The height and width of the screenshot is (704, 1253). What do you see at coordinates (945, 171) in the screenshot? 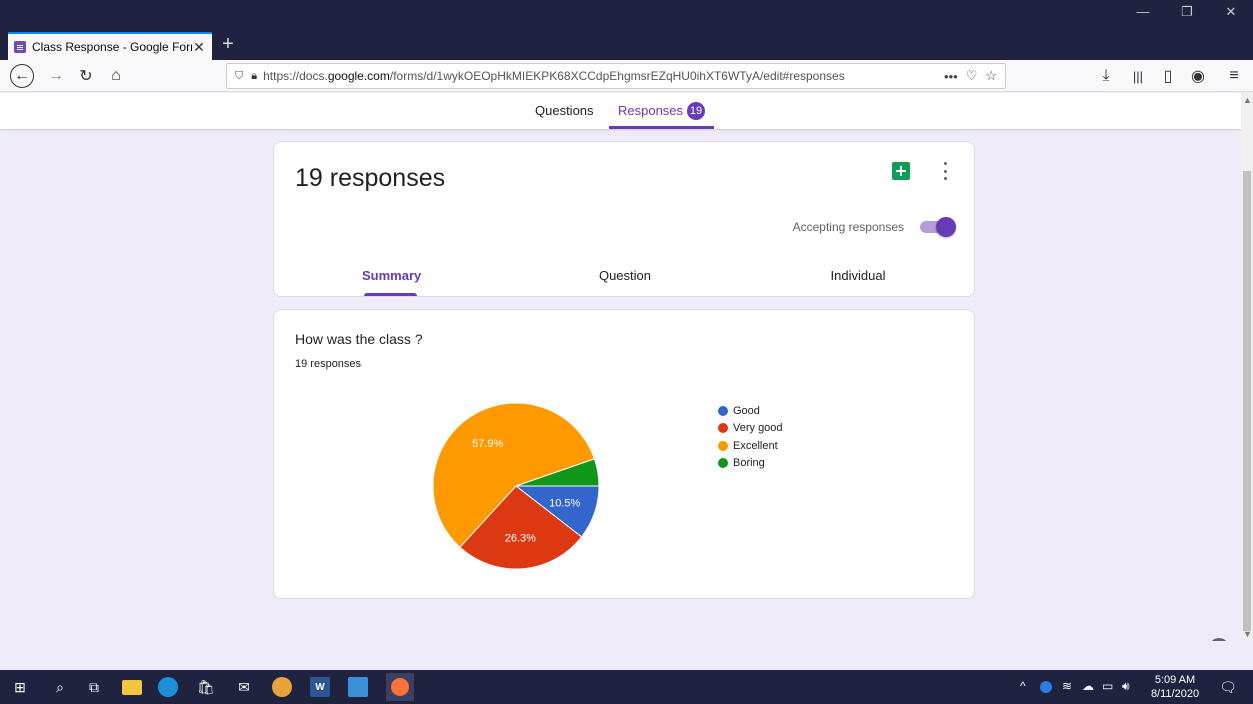
I see `more-options-icon` at bounding box center [945, 171].